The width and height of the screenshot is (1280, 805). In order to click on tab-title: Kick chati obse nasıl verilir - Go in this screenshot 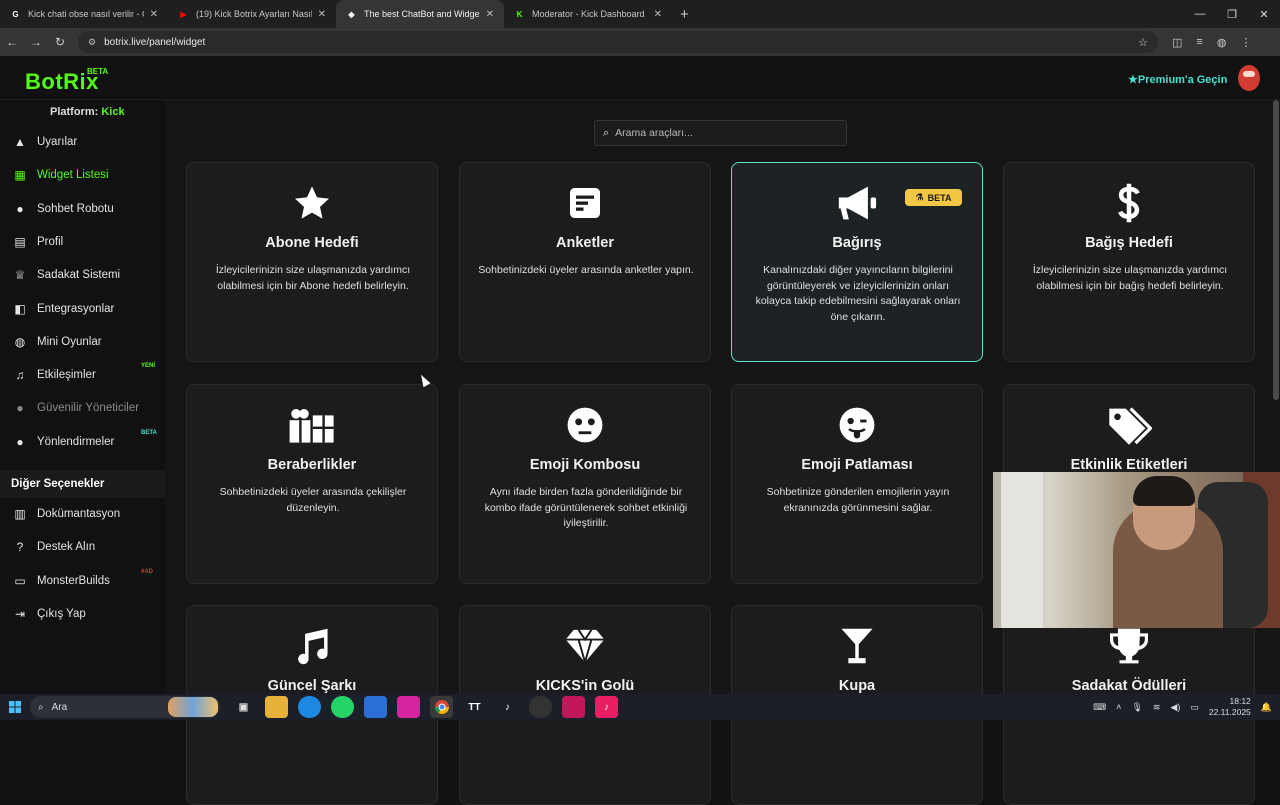, I will do `click(86, 14)`.